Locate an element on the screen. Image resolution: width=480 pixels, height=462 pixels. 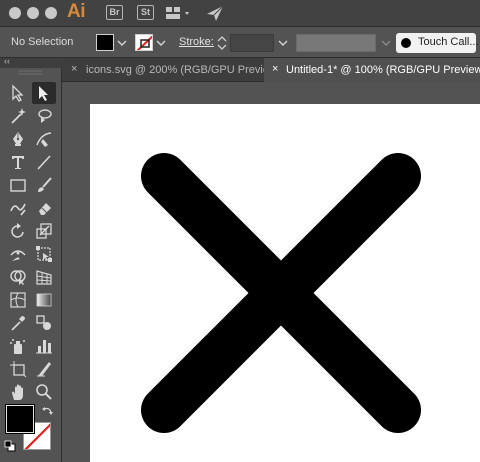
curvature-icon is located at coordinates (44, 139).